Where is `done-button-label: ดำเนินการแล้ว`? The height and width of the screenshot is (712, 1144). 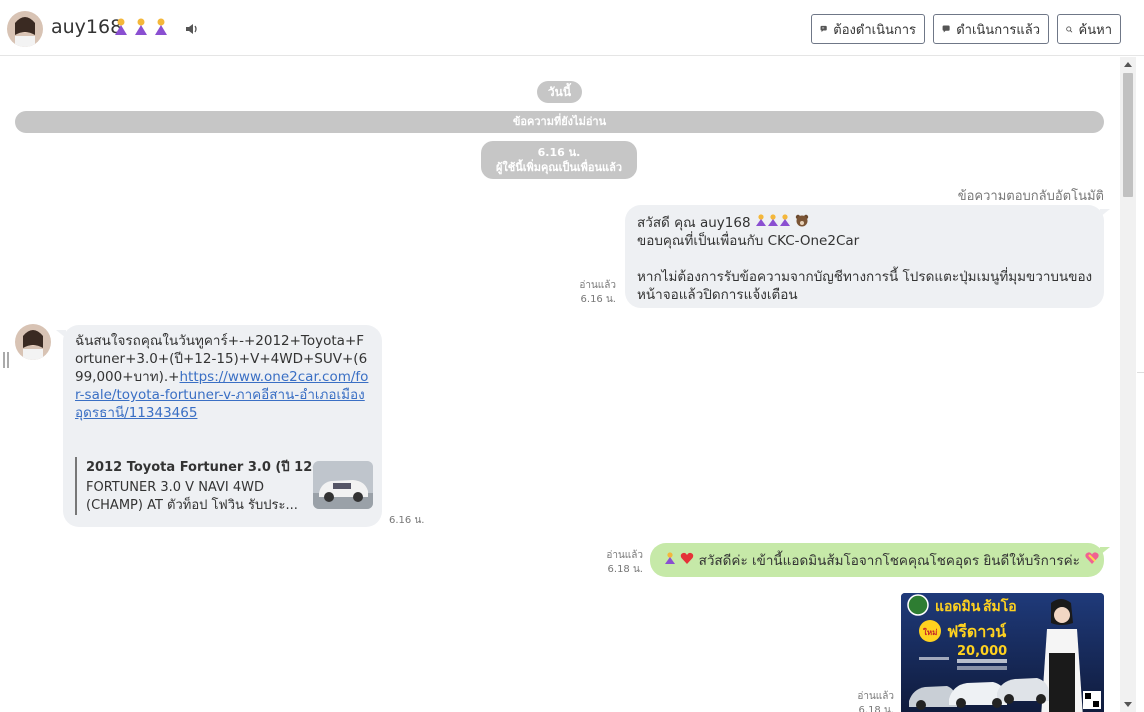 done-button-label: ดำเนินการแล้ว is located at coordinates (998, 29).